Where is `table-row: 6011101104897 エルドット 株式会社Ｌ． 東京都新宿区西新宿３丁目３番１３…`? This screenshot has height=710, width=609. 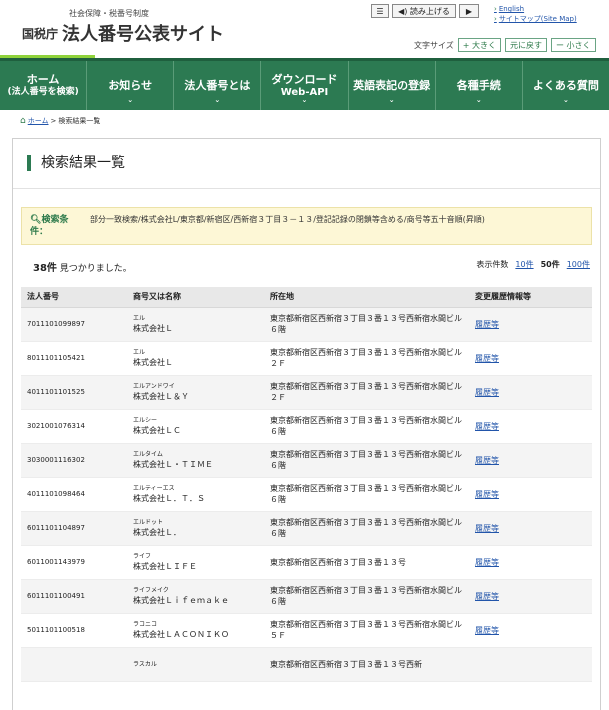 table-row: 6011101104897 エルドット 株式会社Ｌ． 東京都新宿区西新宿３丁目３番１３… is located at coordinates (306, 528).